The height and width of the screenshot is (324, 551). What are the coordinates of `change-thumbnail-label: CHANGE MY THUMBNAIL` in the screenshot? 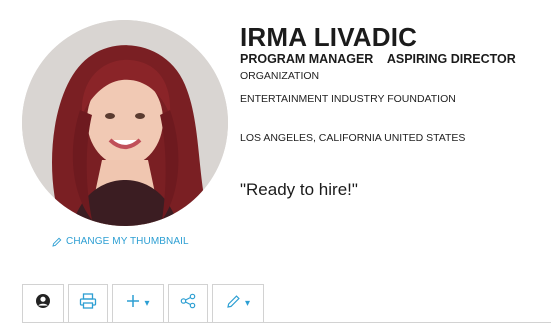 It's located at (127, 241).